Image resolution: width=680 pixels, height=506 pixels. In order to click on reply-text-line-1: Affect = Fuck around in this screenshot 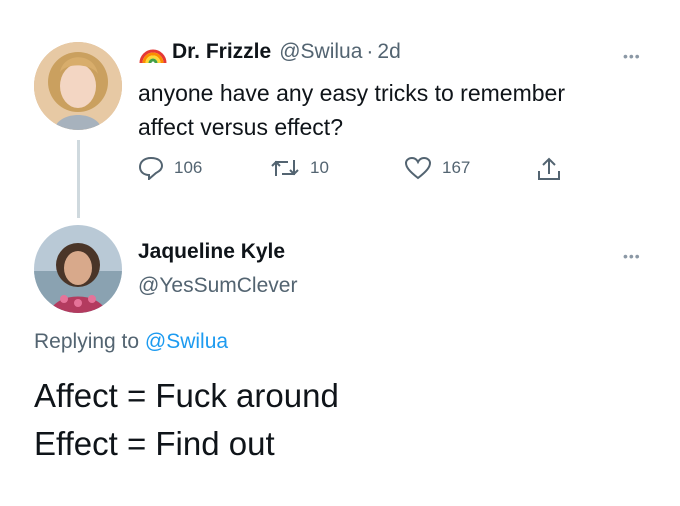, I will do `click(186, 395)`.